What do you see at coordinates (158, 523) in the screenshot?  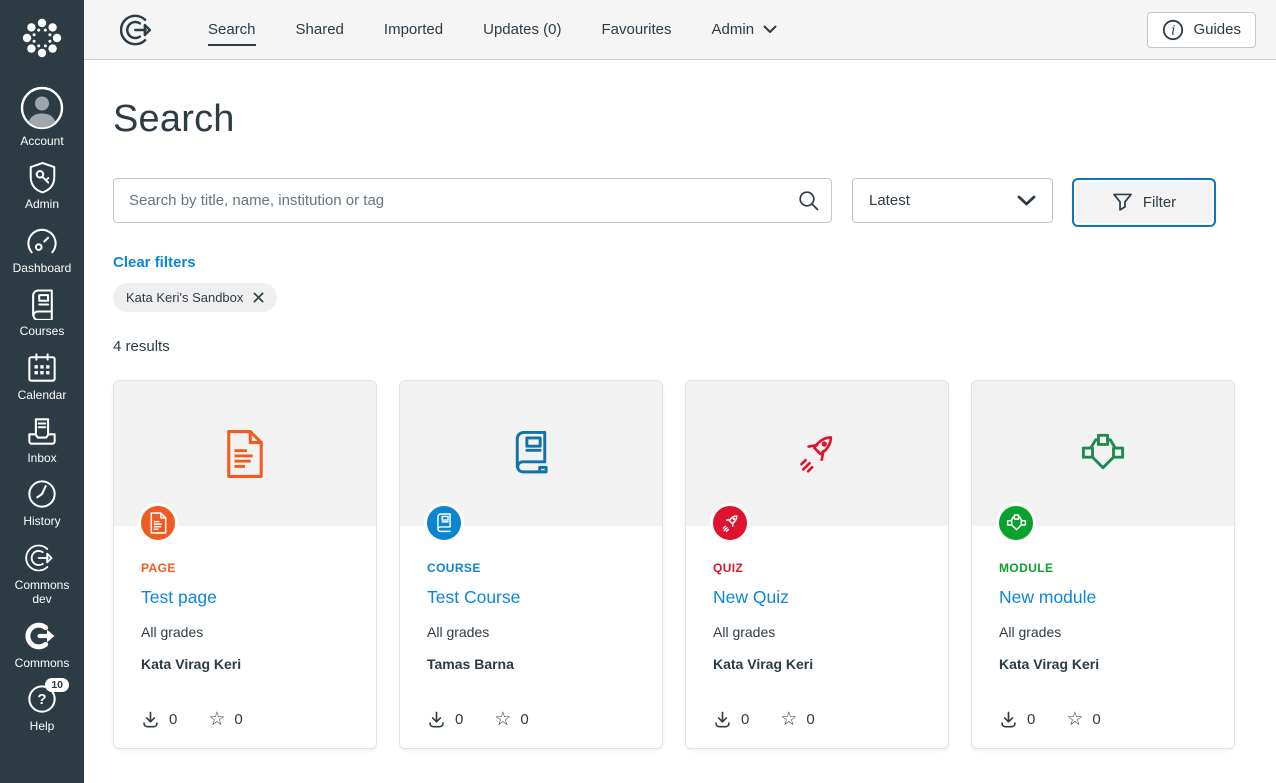 I see `page-type-badge` at bounding box center [158, 523].